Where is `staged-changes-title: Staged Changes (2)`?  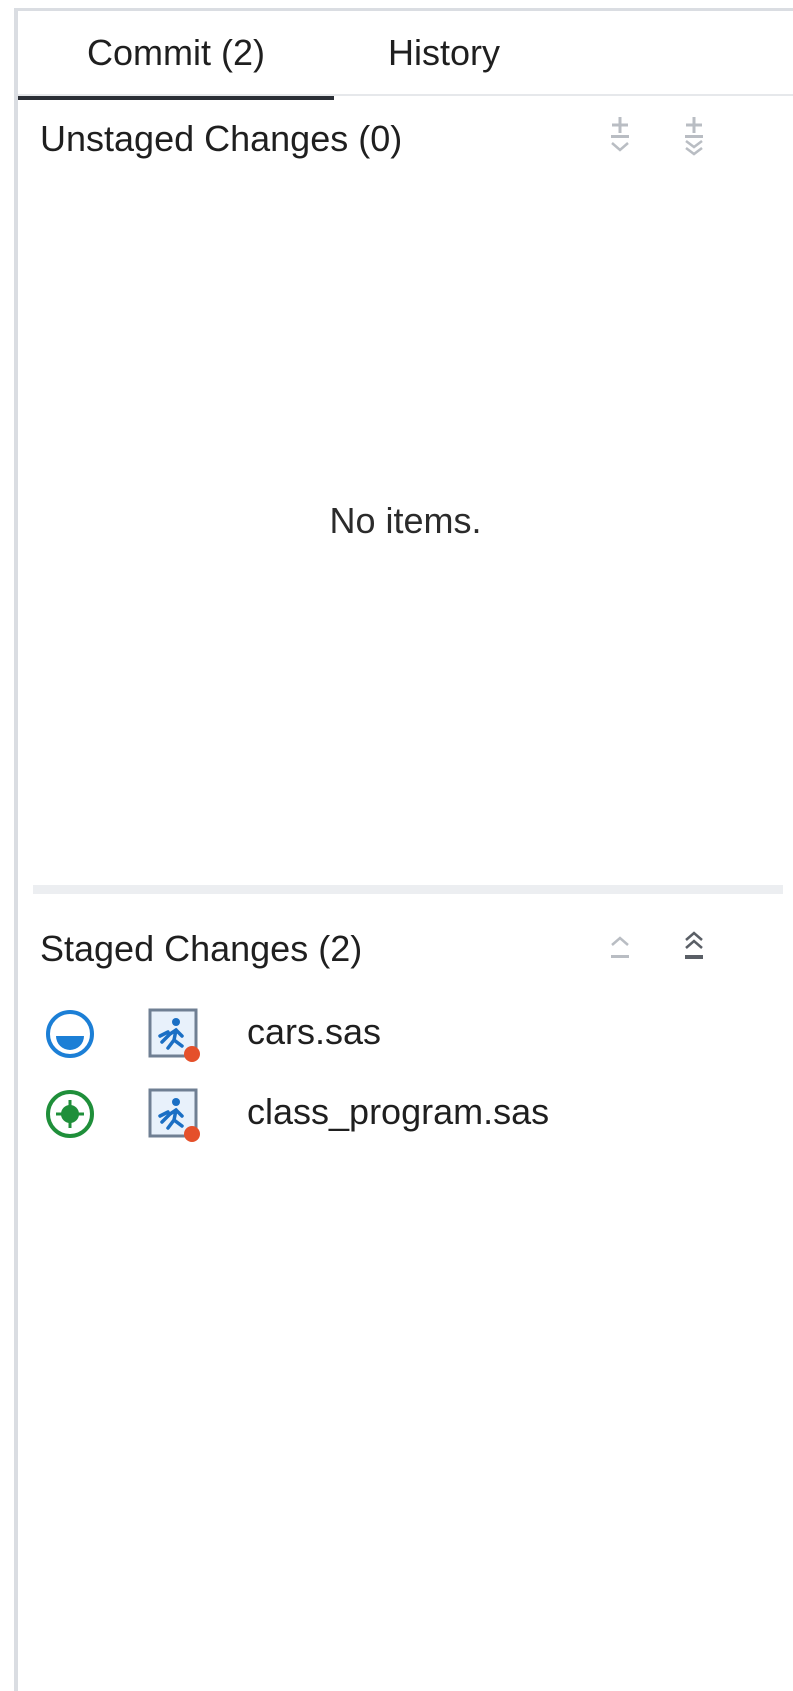
staged-changes-title: Staged Changes (2) is located at coordinates (201, 948).